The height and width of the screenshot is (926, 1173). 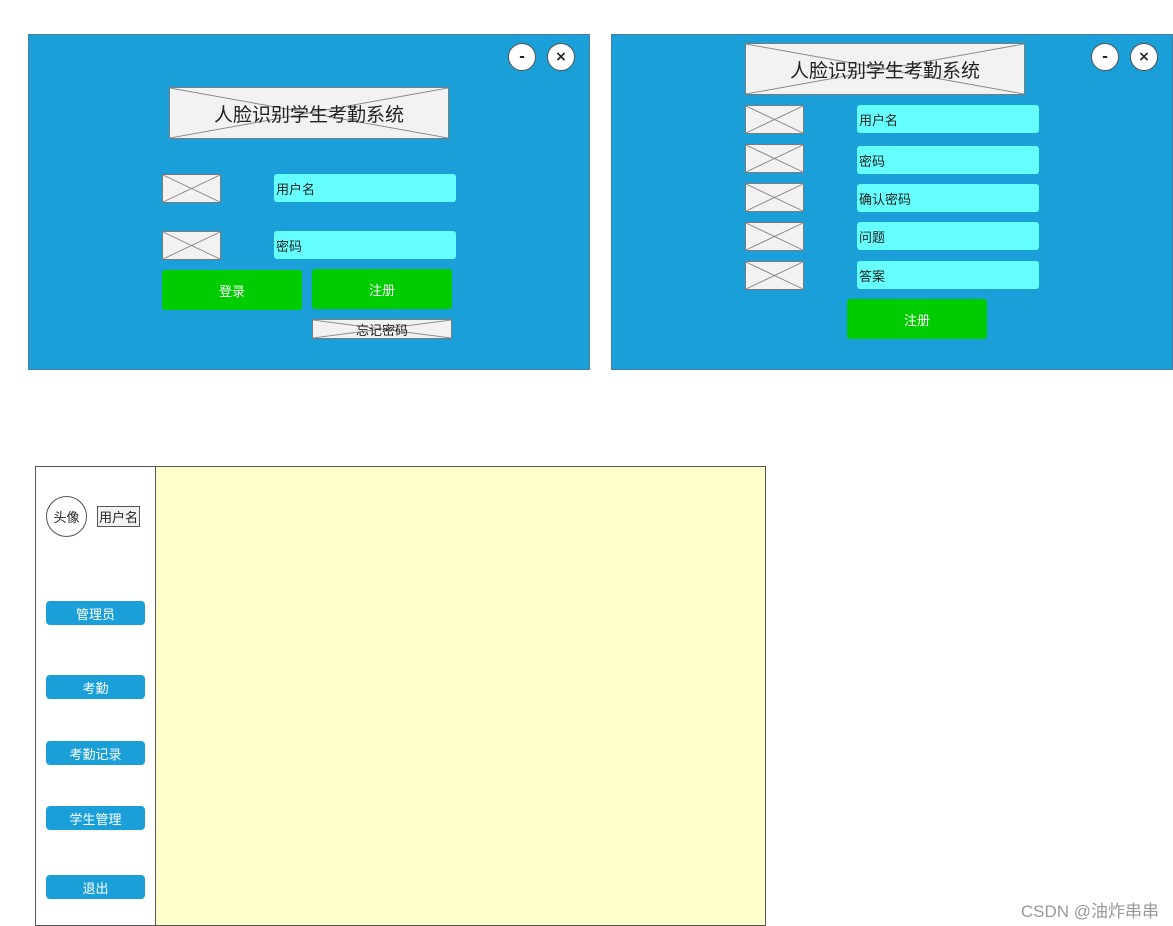 What do you see at coordinates (95, 753) in the screenshot?
I see `nav-attendance-records-button: 考勤记录` at bounding box center [95, 753].